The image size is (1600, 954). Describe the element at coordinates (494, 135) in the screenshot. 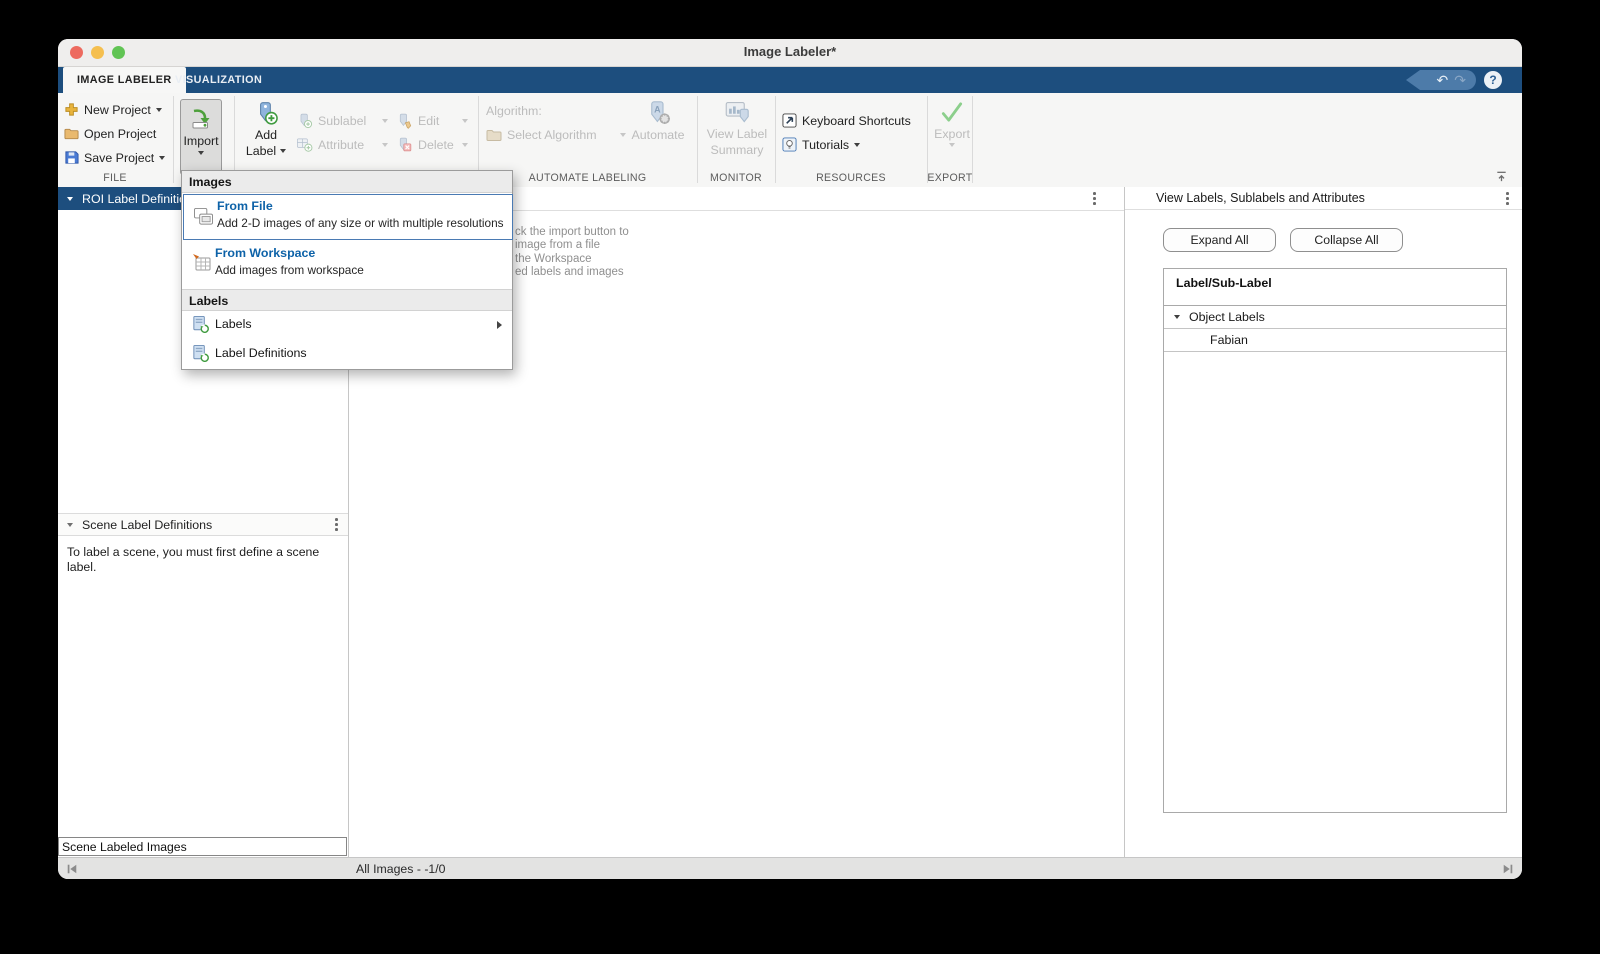

I see `folder-icon` at that location.